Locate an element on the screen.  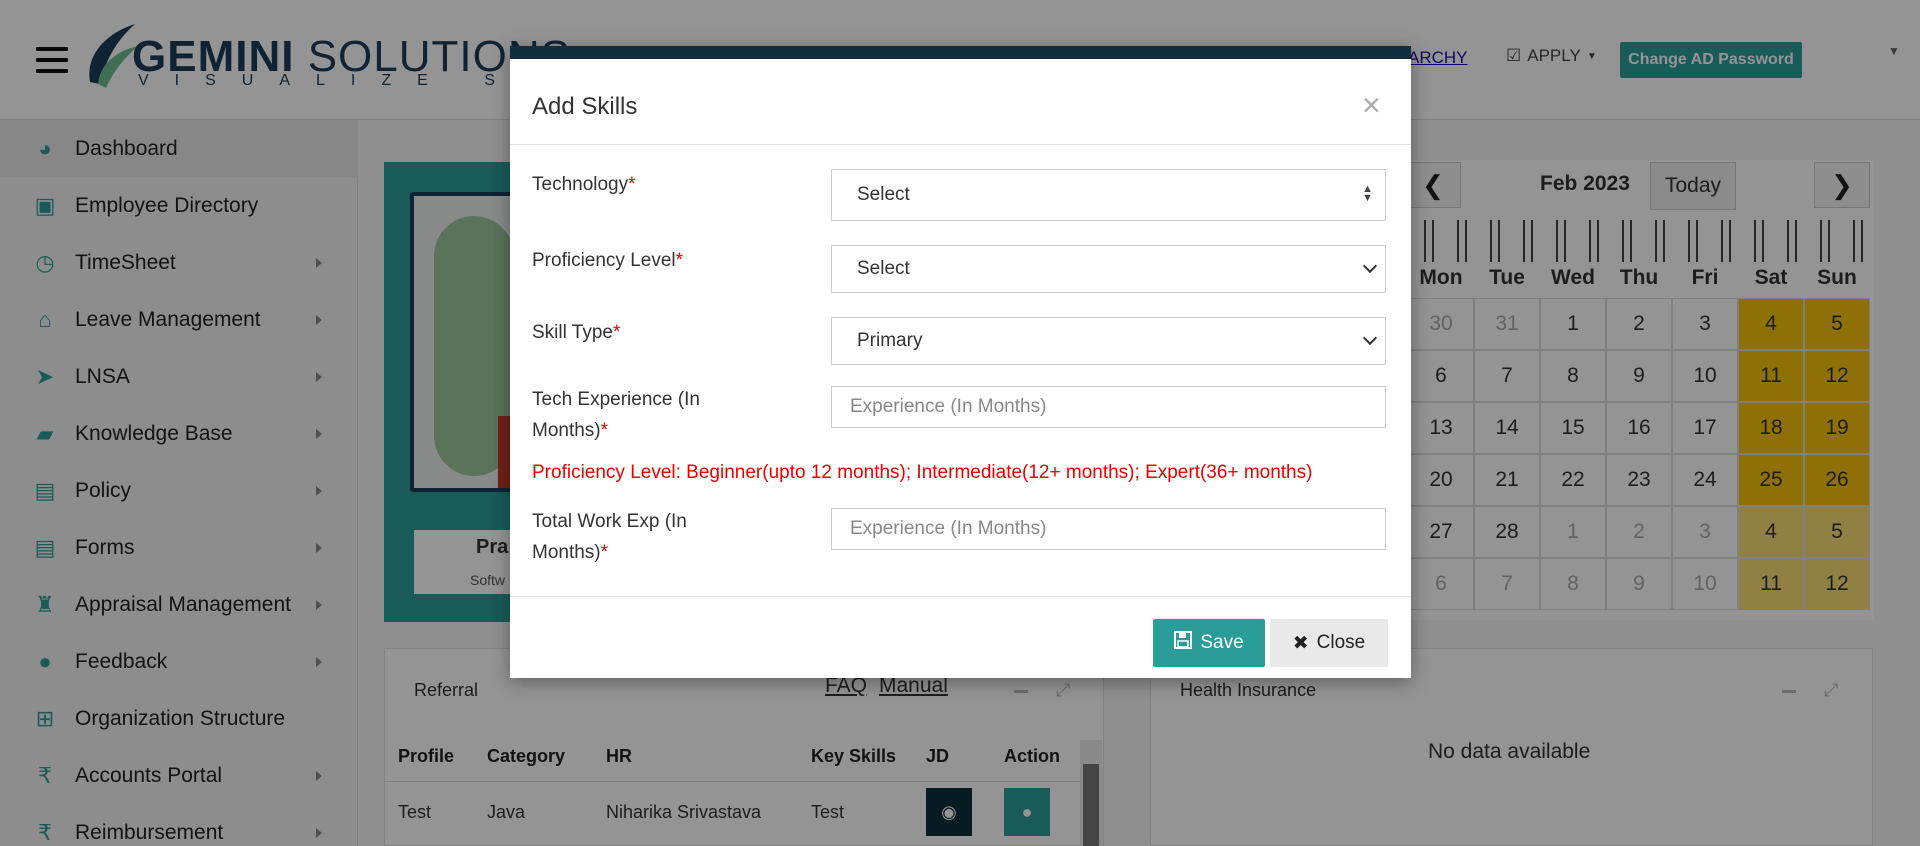
save-button: Save is located at coordinates (1209, 643).